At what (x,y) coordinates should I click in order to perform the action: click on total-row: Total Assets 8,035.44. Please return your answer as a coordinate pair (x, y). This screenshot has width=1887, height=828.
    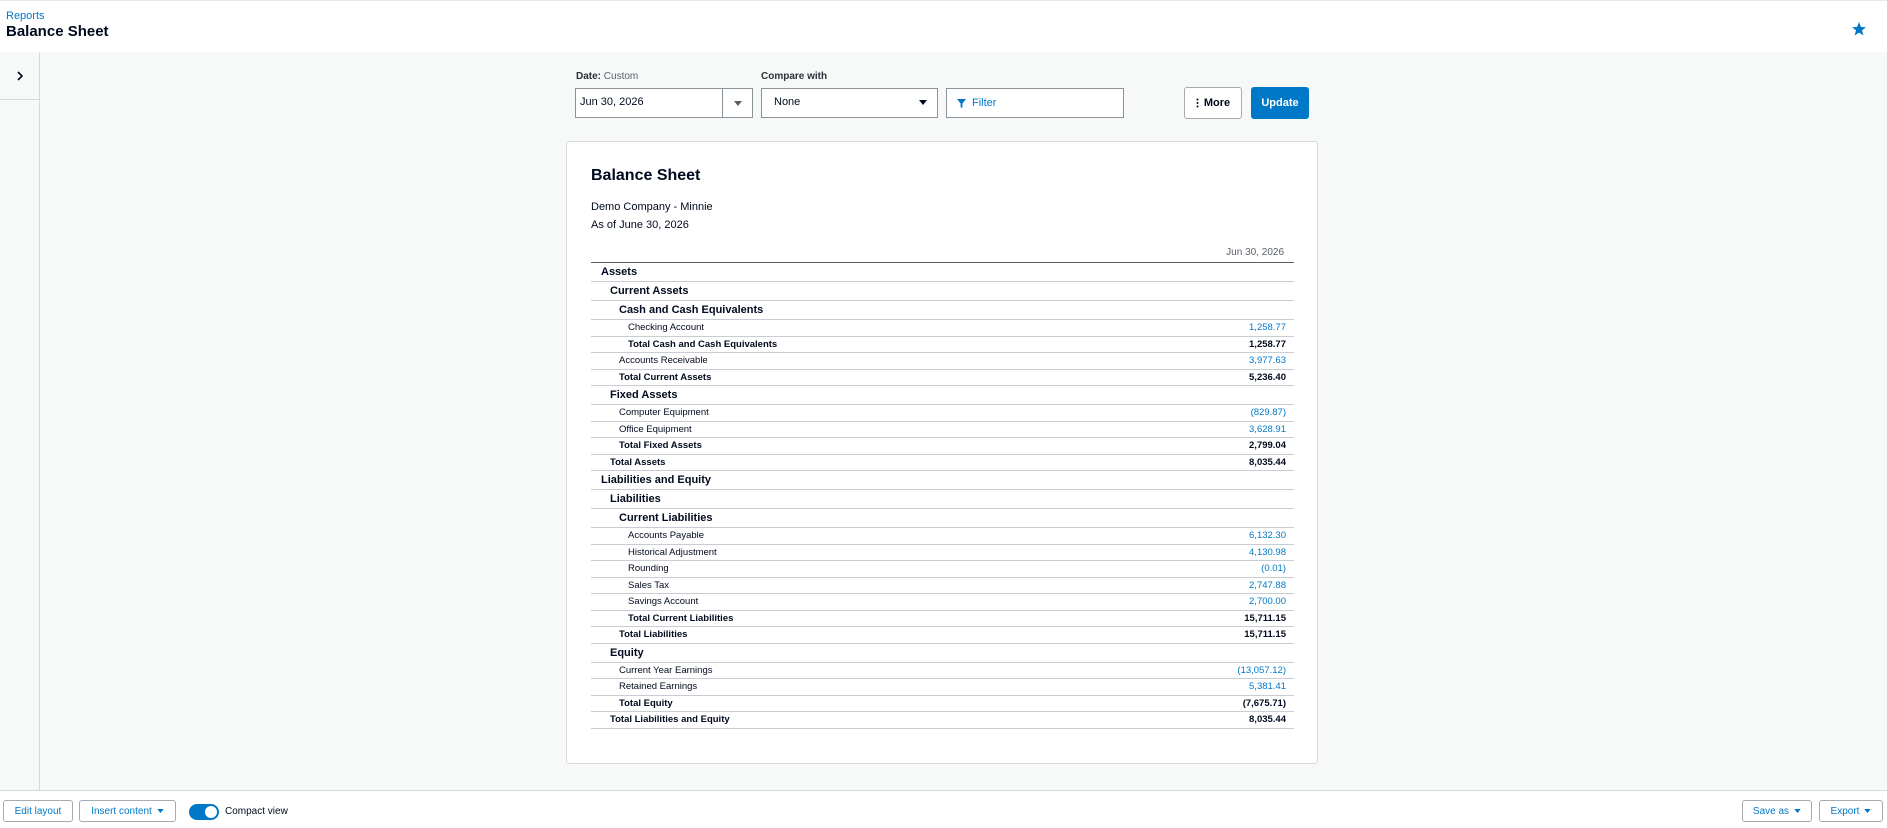
    Looking at the image, I should click on (942, 462).